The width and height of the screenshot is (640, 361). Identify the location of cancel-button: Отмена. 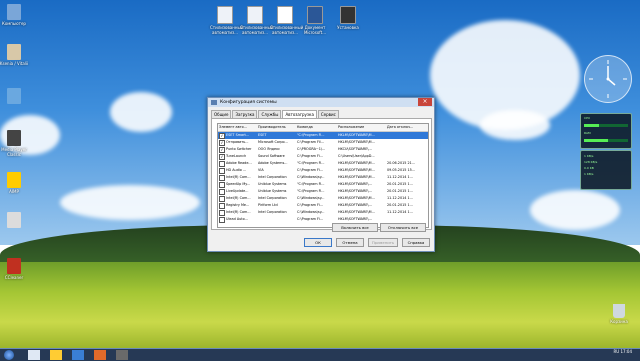
(350, 242).